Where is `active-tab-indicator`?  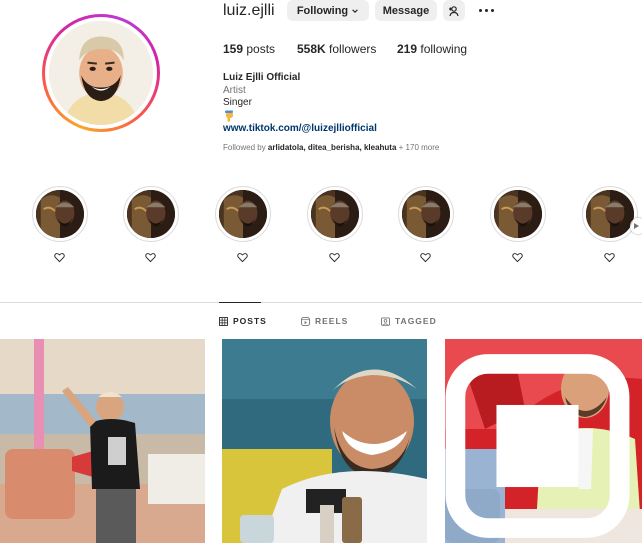 active-tab-indicator is located at coordinates (240, 302).